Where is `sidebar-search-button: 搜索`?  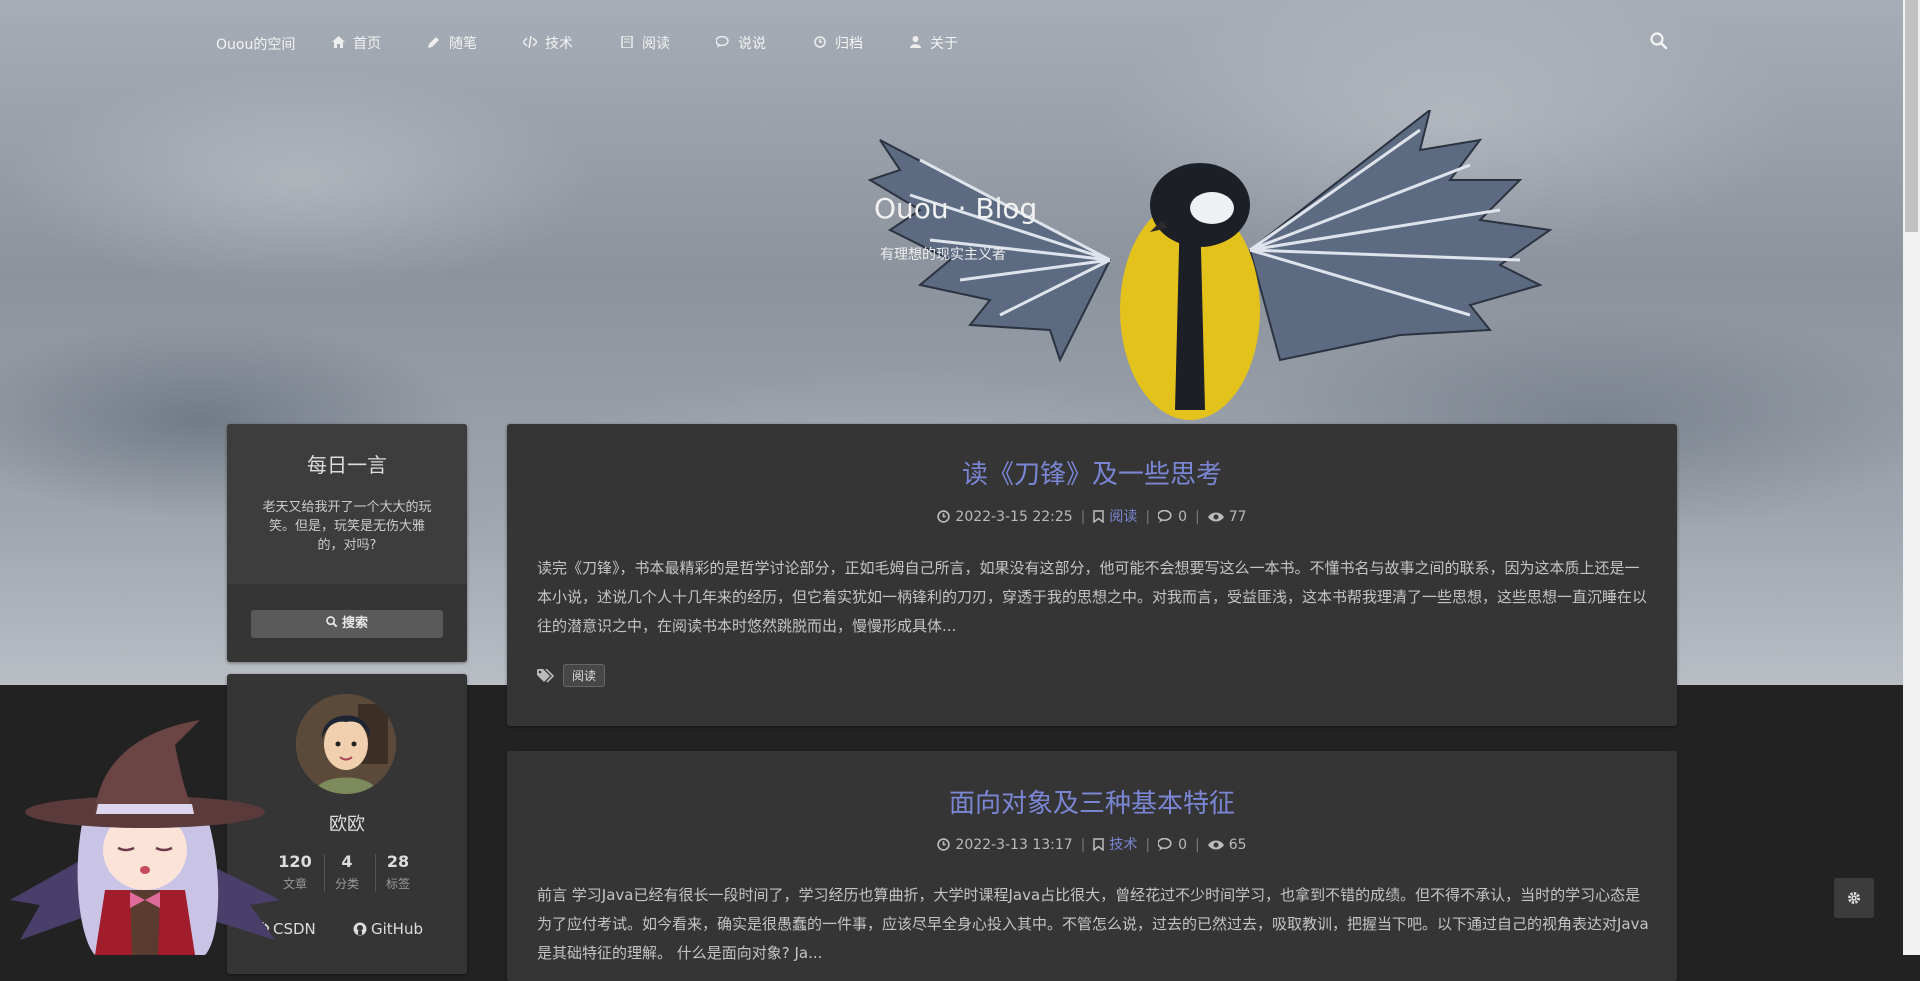 sidebar-search-button: 搜索 is located at coordinates (347, 624).